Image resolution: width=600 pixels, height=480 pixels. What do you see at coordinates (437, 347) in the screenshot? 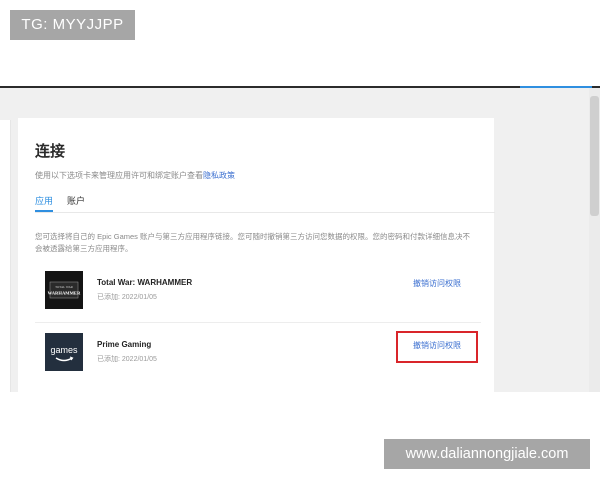
I see `highlight-box` at bounding box center [437, 347].